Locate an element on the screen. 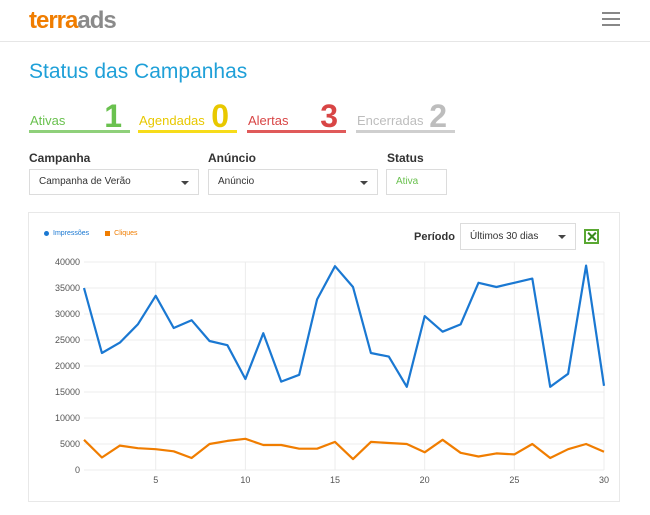  stat-alertas-label: Alertas is located at coordinates (268, 120).